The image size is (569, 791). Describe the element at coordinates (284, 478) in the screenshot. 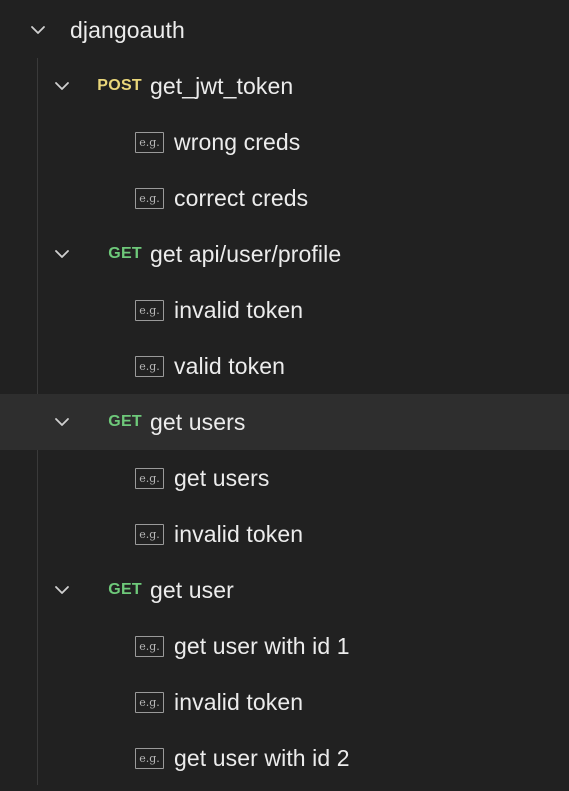

I see `example-row: e.g. get users` at that location.